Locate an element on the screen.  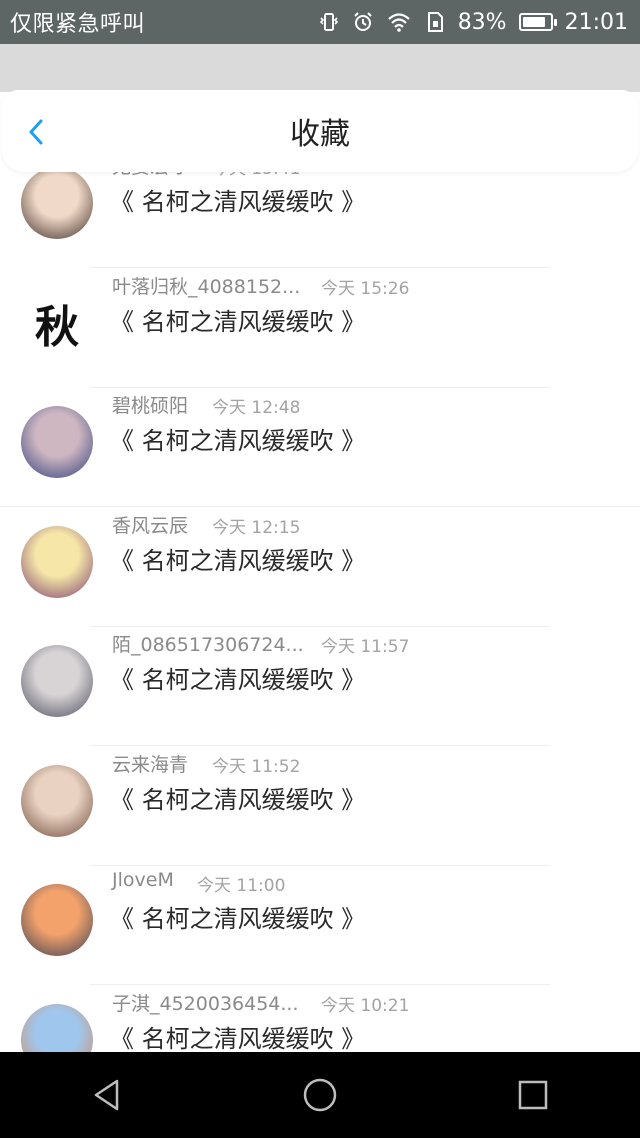
nav-recents-button is located at coordinates (533, 1095).